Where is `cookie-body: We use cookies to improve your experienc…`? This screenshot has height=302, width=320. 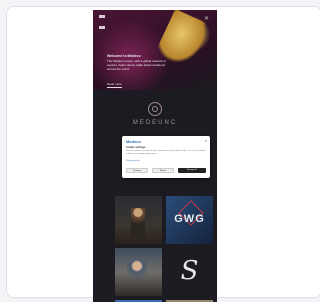 cookie-body: We use cookies to improve your experienc… is located at coordinates (166, 152).